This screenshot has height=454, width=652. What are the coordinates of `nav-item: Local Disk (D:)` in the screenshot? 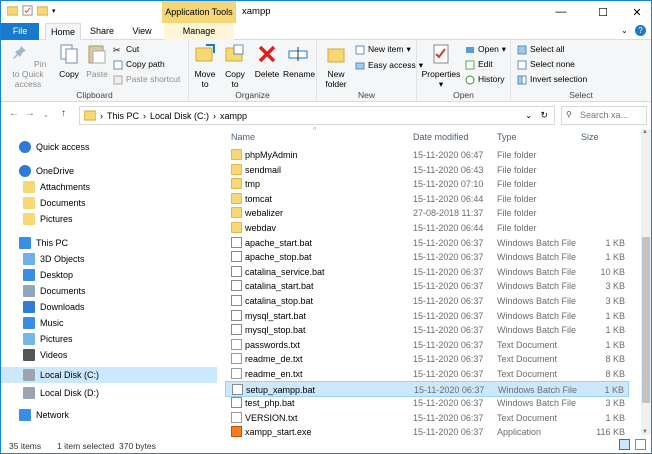 It's located at (109, 393).